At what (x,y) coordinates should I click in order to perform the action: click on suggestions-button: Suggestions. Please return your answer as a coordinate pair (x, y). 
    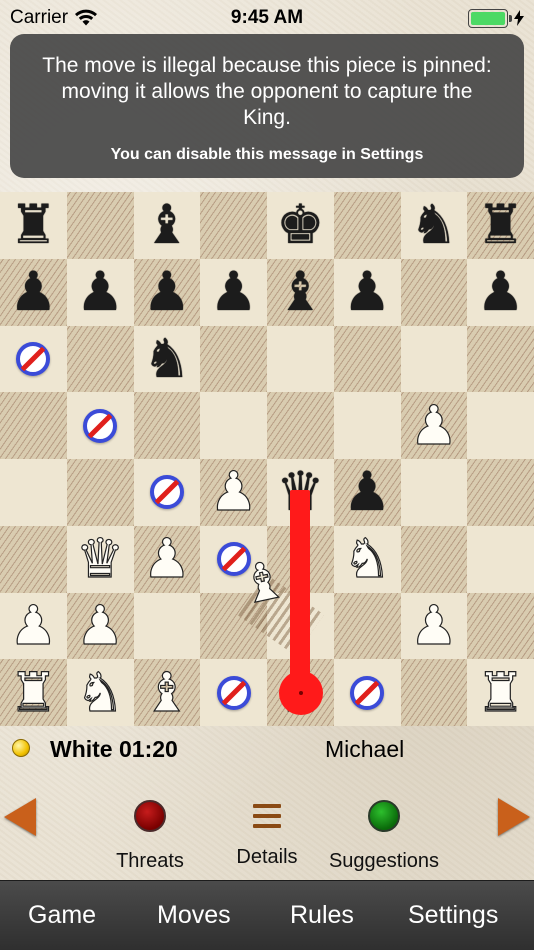
    Looking at the image, I should click on (384, 831).